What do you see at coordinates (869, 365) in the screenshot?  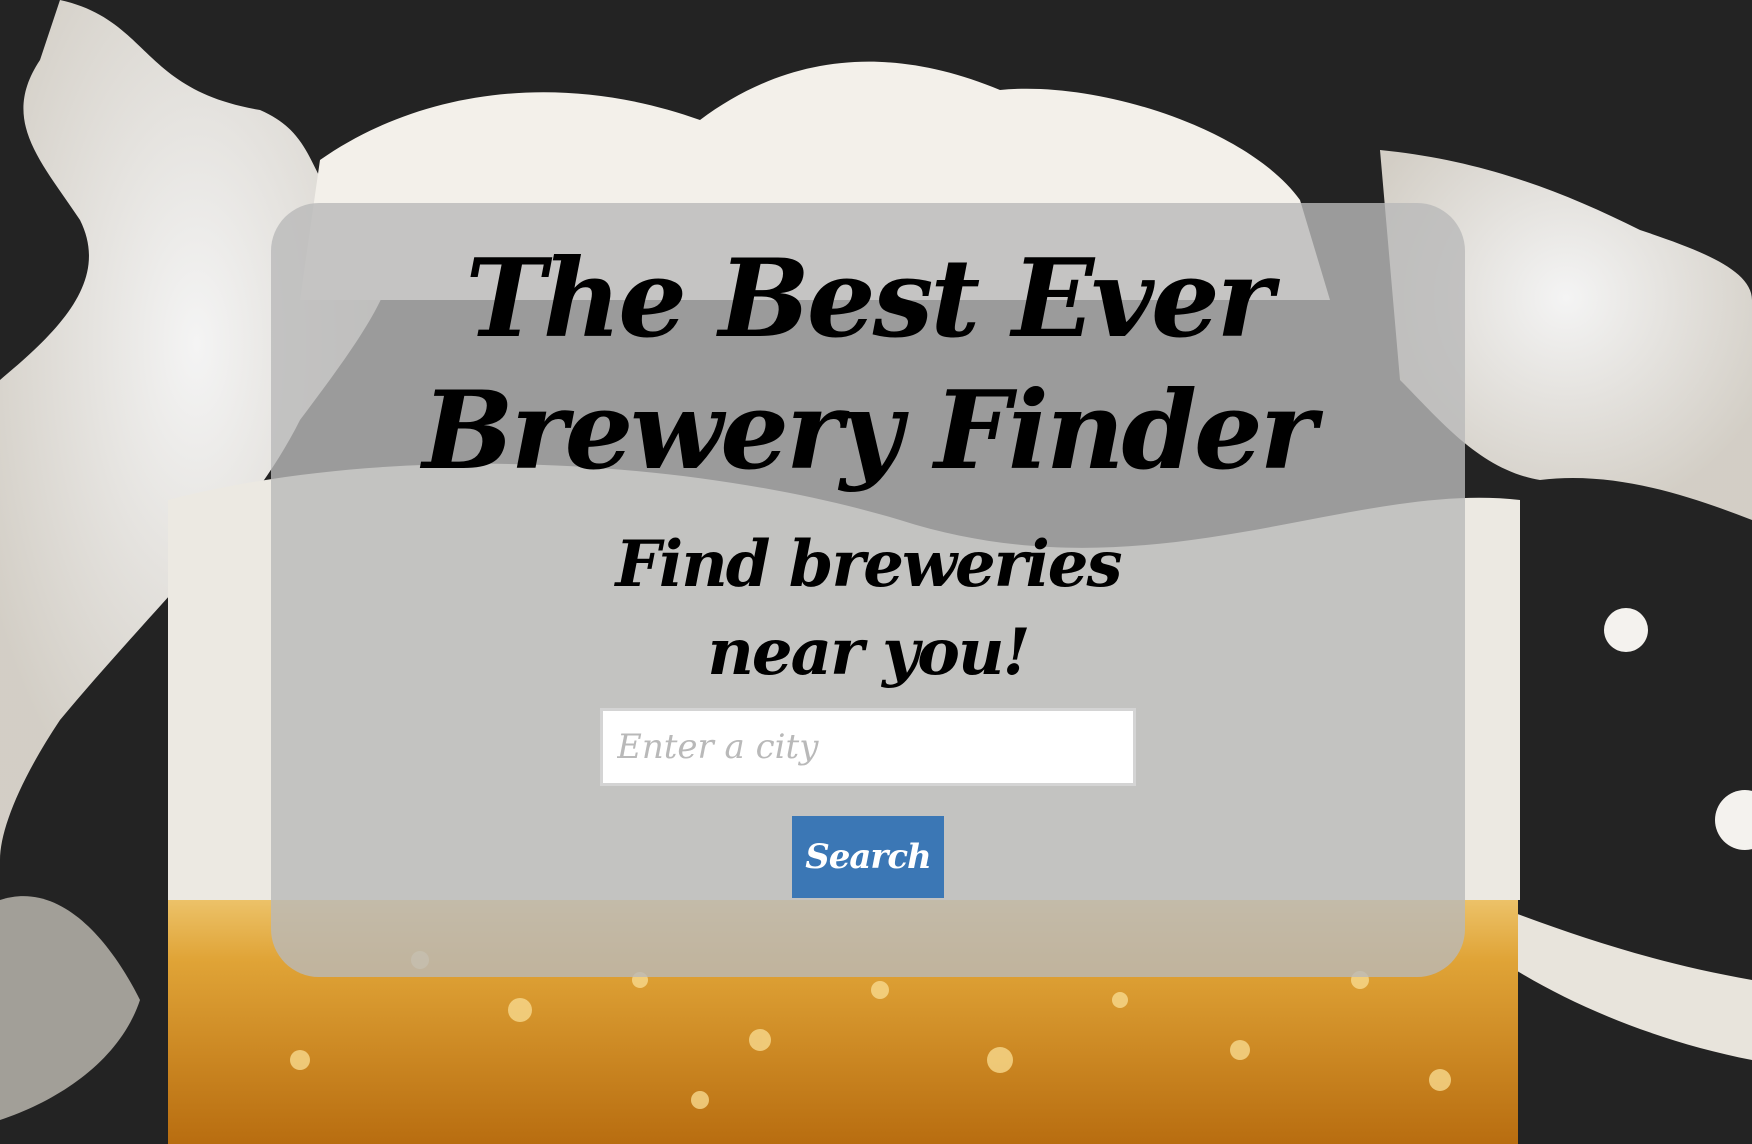 I see `page-title: The Best Ever Brewery Finder` at bounding box center [869, 365].